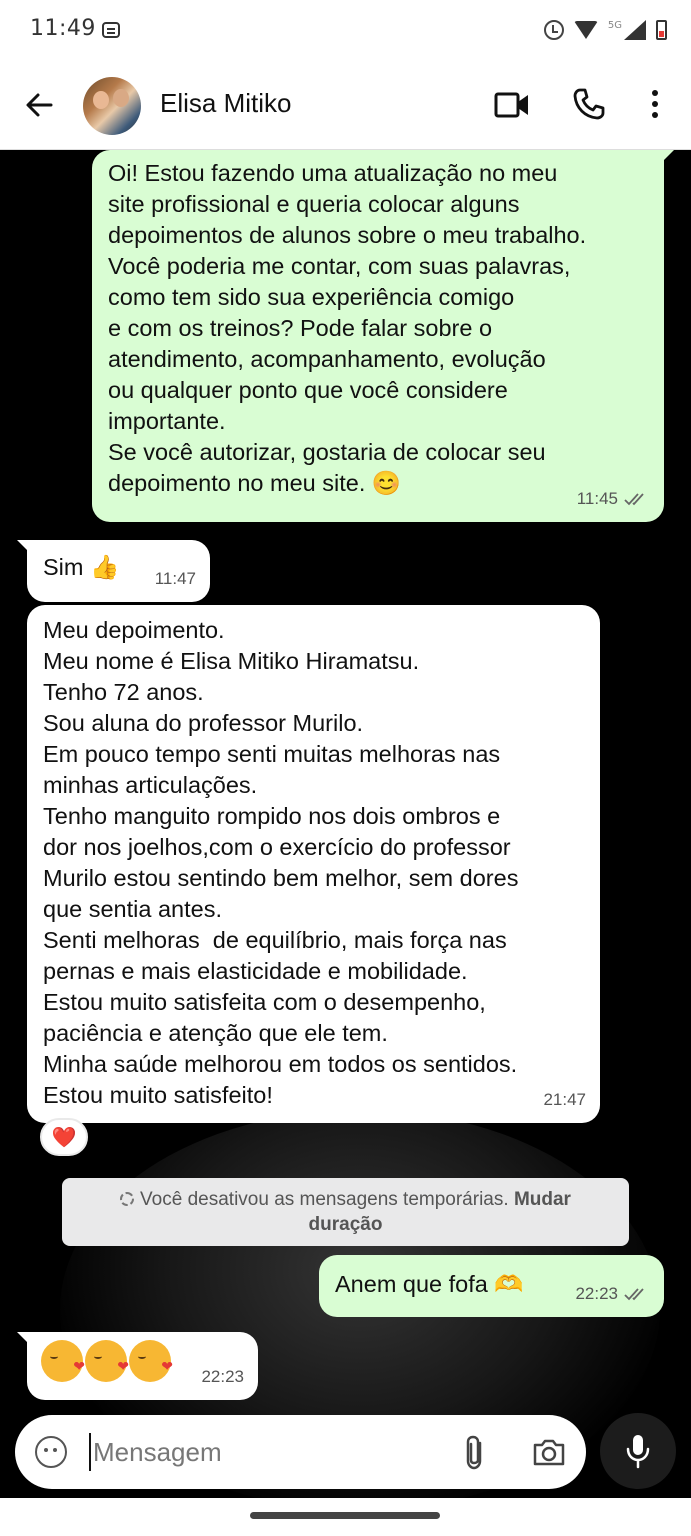 Image resolution: width=691 pixels, height=1536 pixels. Describe the element at coordinates (63, 28) in the screenshot. I see `status-time: 11:49` at that location.